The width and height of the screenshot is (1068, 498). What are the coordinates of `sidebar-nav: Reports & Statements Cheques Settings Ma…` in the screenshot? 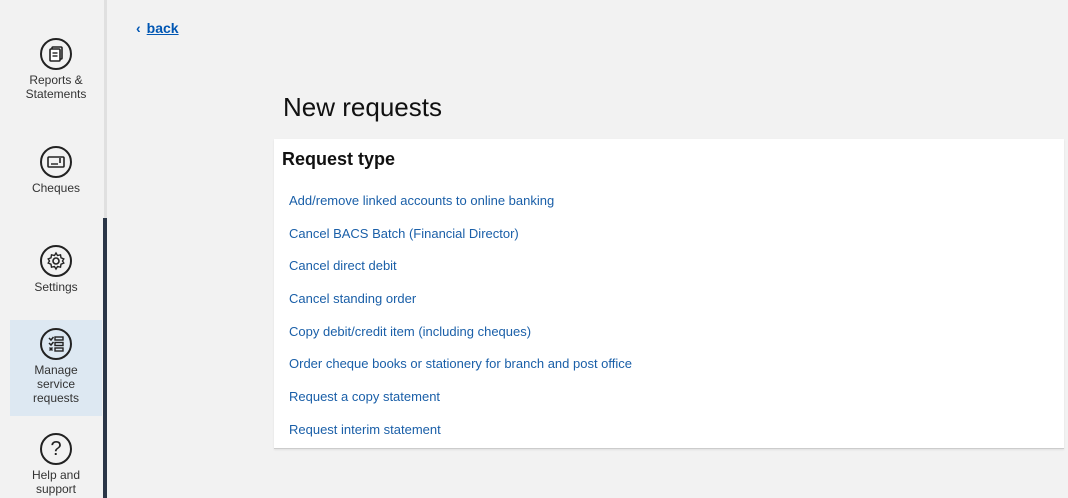 It's located at (52, 249).